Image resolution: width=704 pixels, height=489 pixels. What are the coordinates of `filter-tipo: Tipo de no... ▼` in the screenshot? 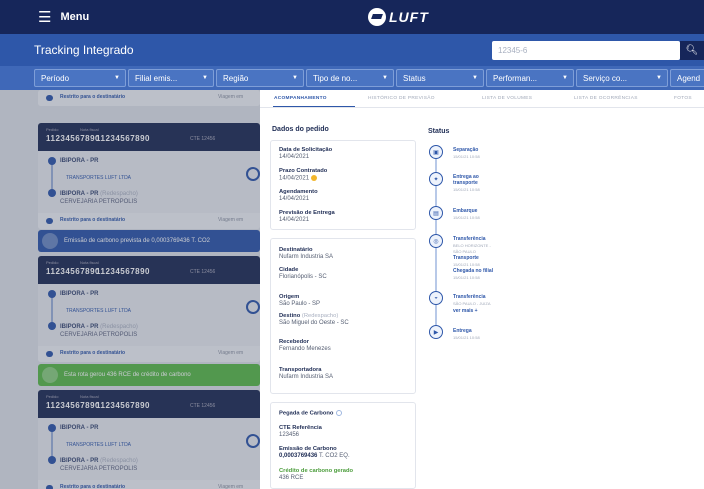 It's located at (350, 78).